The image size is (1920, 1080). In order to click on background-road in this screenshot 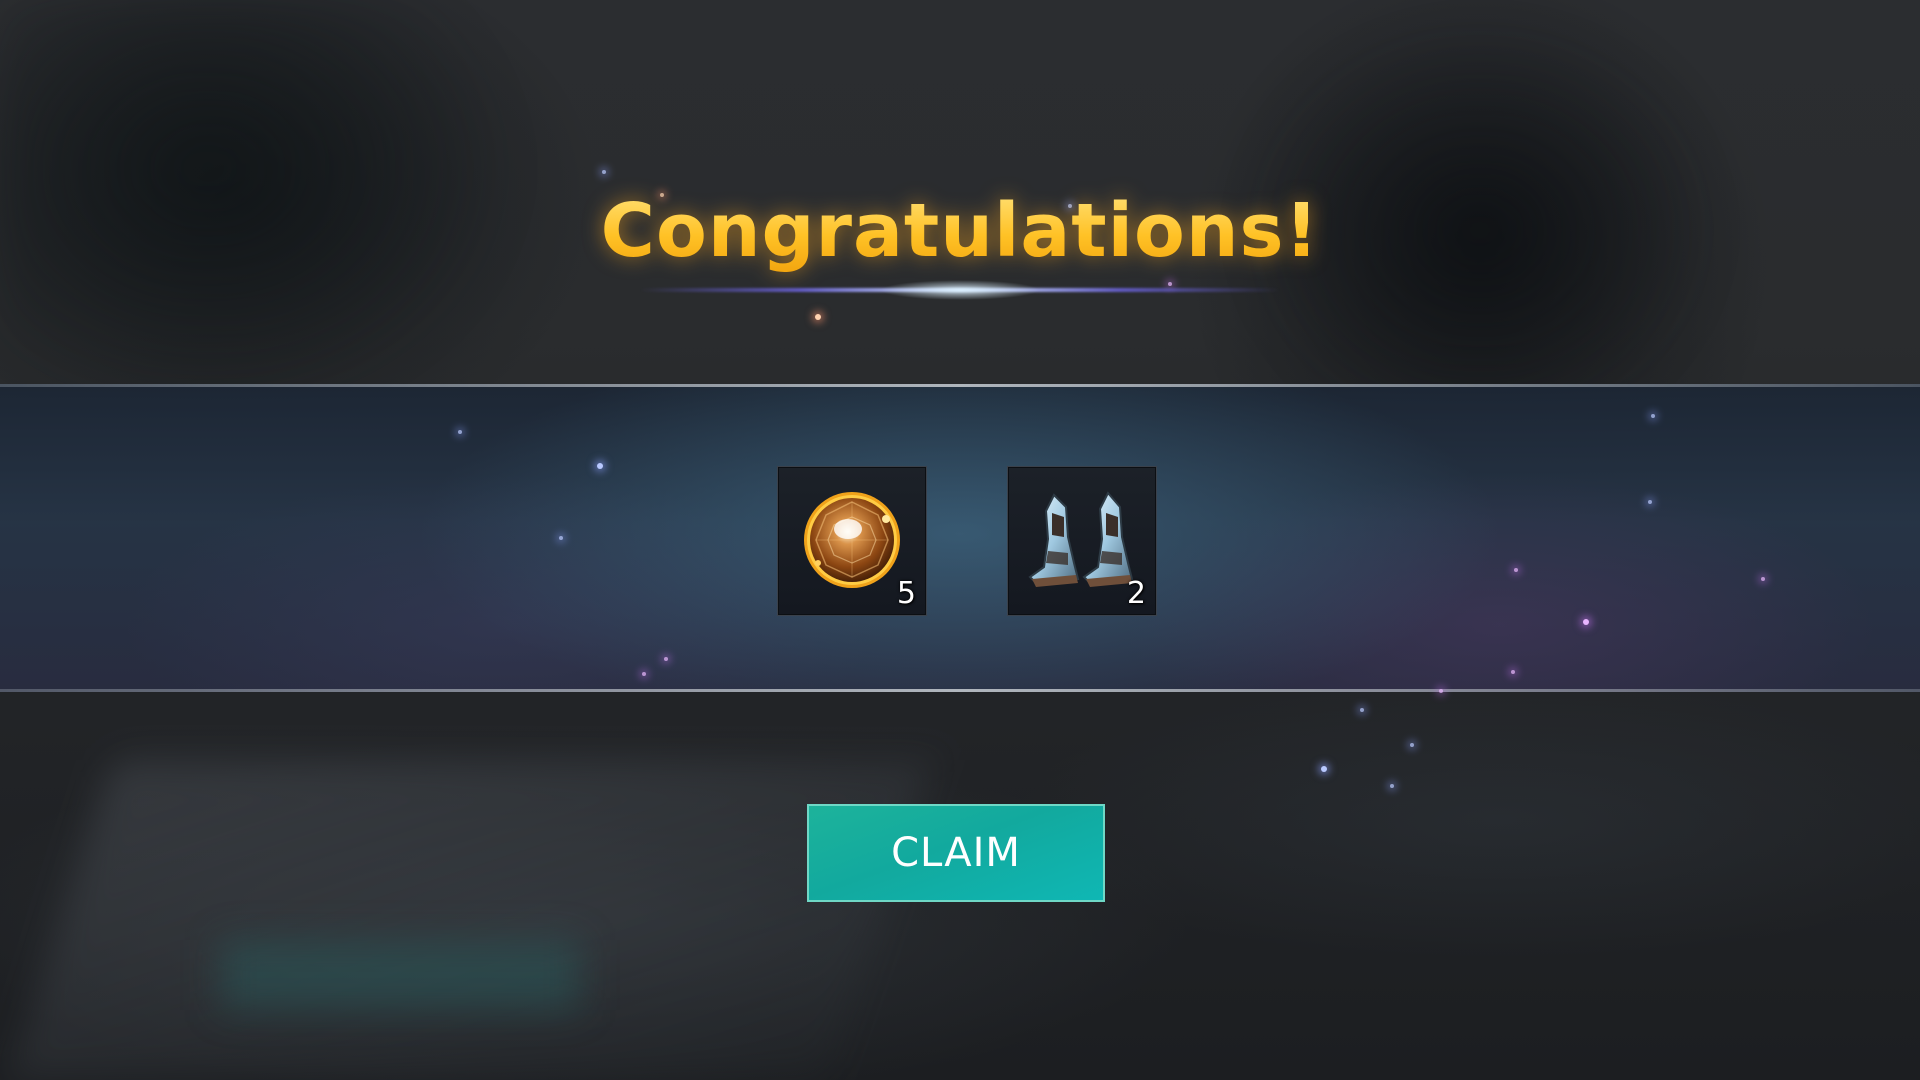, I will do `click(470, 920)`.